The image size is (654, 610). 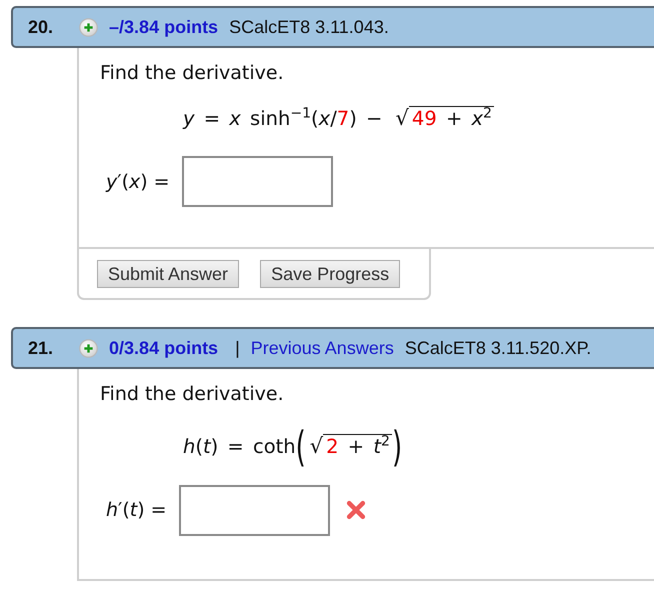 What do you see at coordinates (322, 348) in the screenshot?
I see `previous-answers-link: Previous Answers` at bounding box center [322, 348].